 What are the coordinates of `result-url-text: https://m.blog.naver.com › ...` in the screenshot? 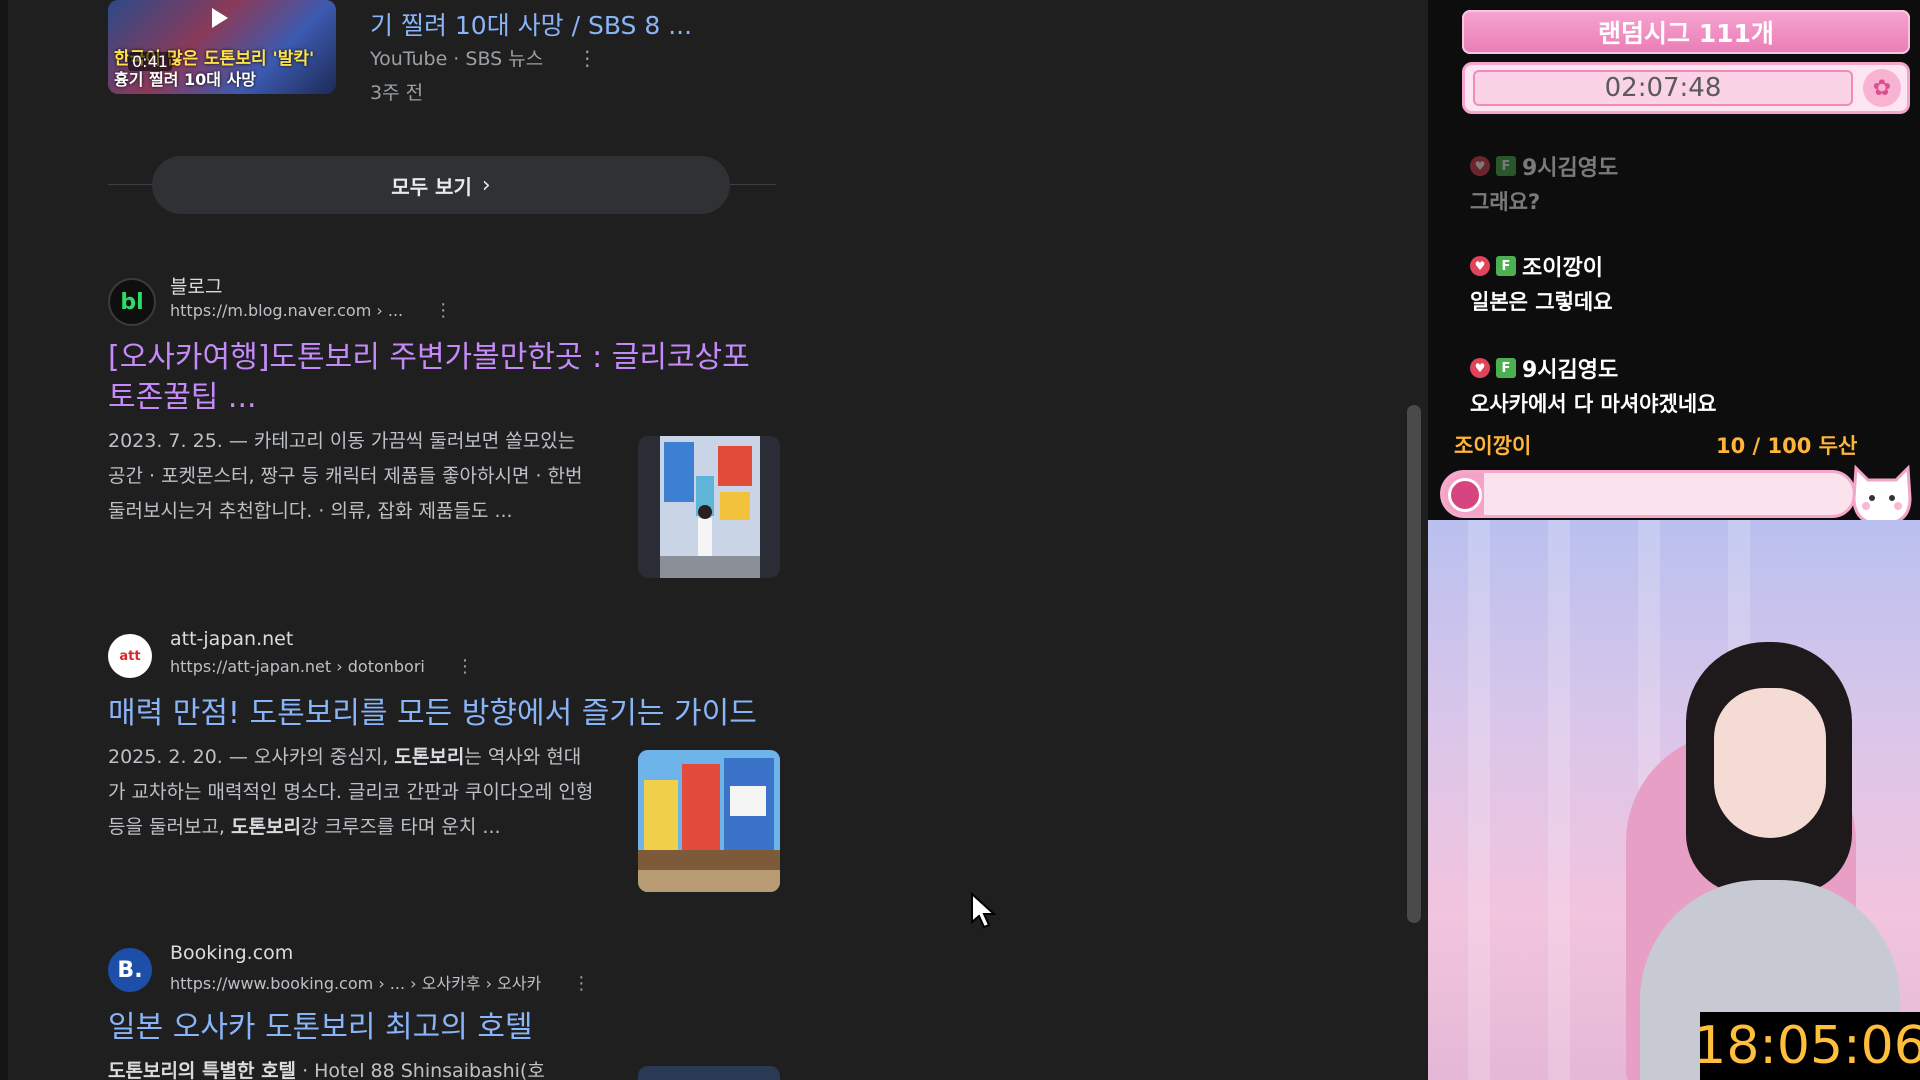 It's located at (287, 310).